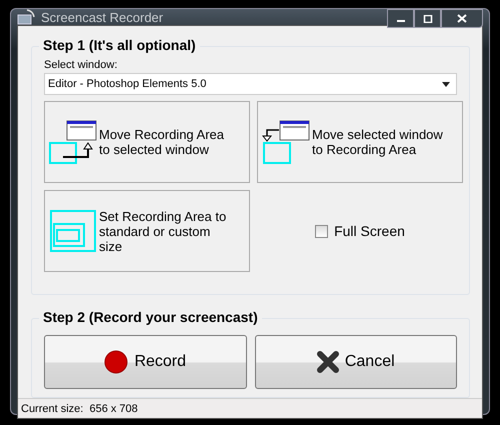 This screenshot has height=425, width=500. I want to click on app-icon, so click(26, 17).